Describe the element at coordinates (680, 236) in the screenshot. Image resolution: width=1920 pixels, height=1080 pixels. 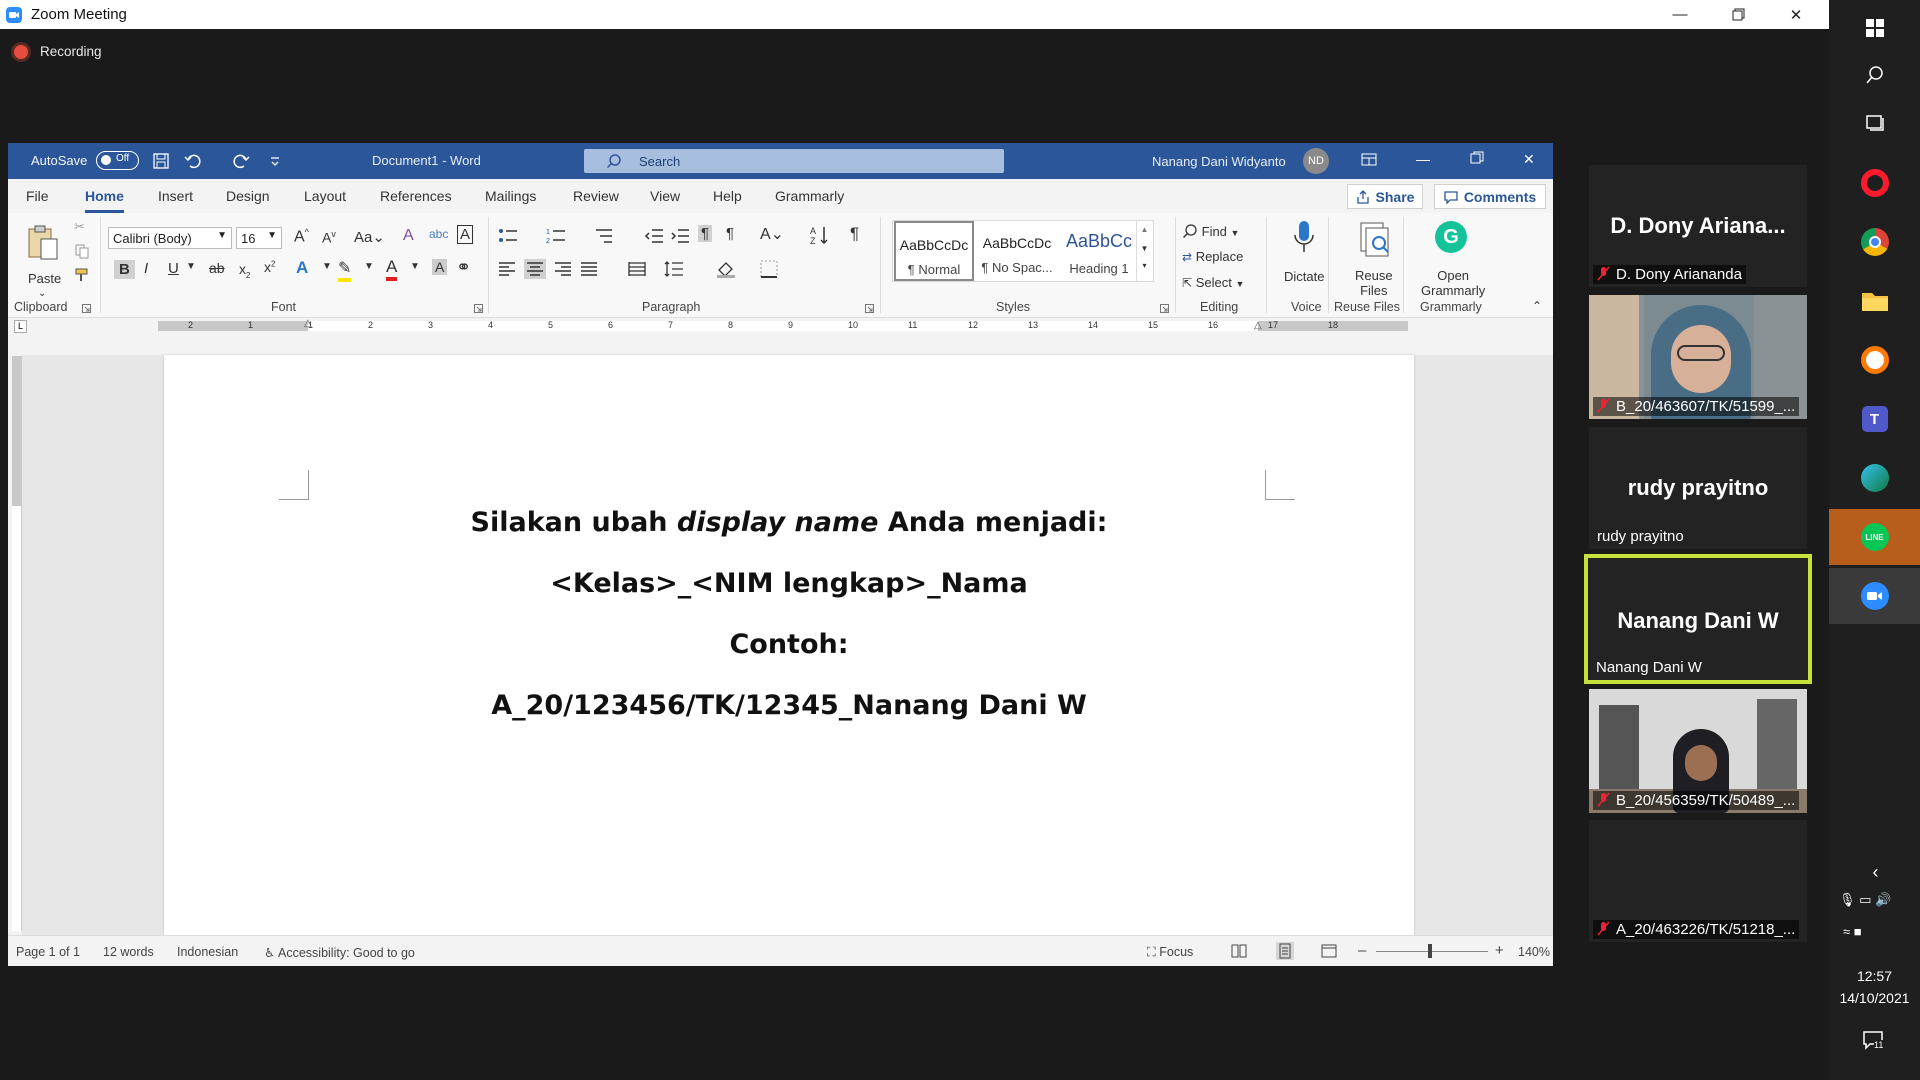
I see `increase-indent-icon` at that location.